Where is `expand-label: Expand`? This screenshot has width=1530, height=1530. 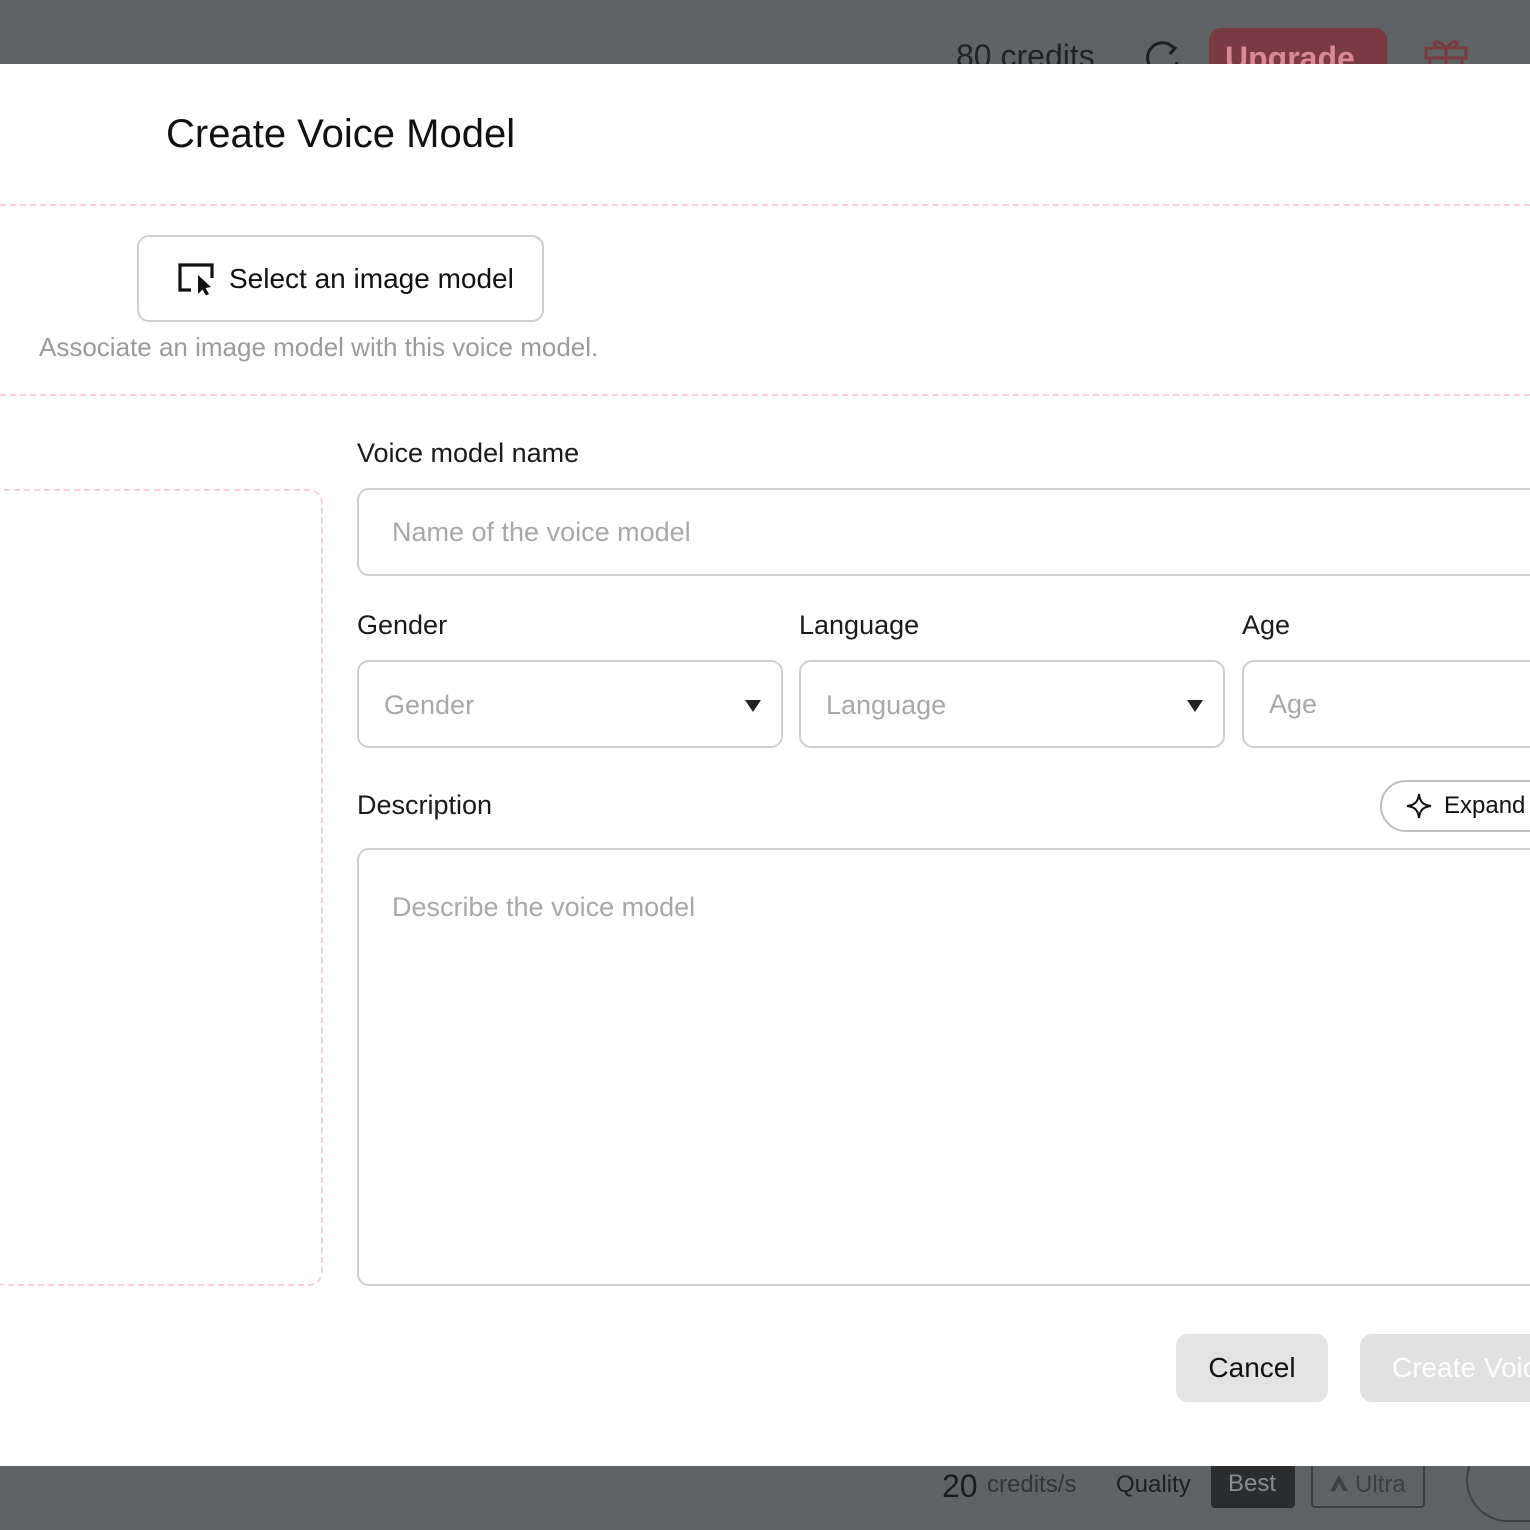 expand-label: Expand is located at coordinates (1485, 805).